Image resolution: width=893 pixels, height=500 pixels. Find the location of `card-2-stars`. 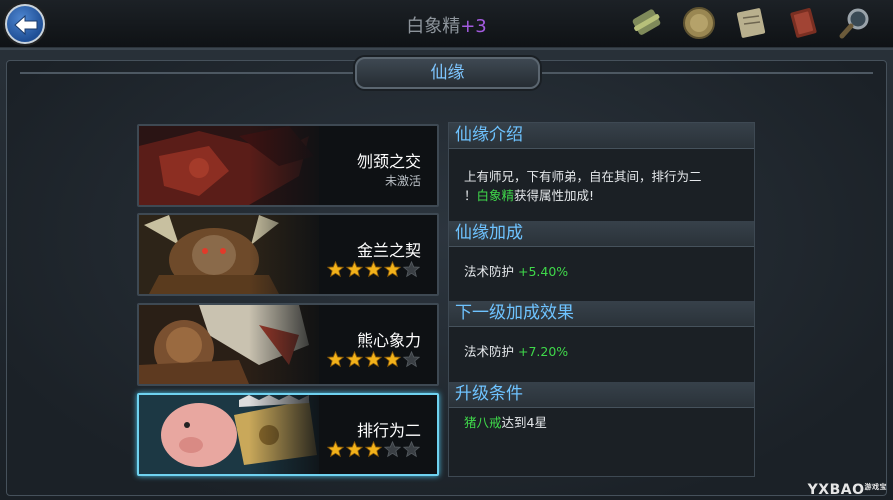

card-2-stars is located at coordinates (373, 269).